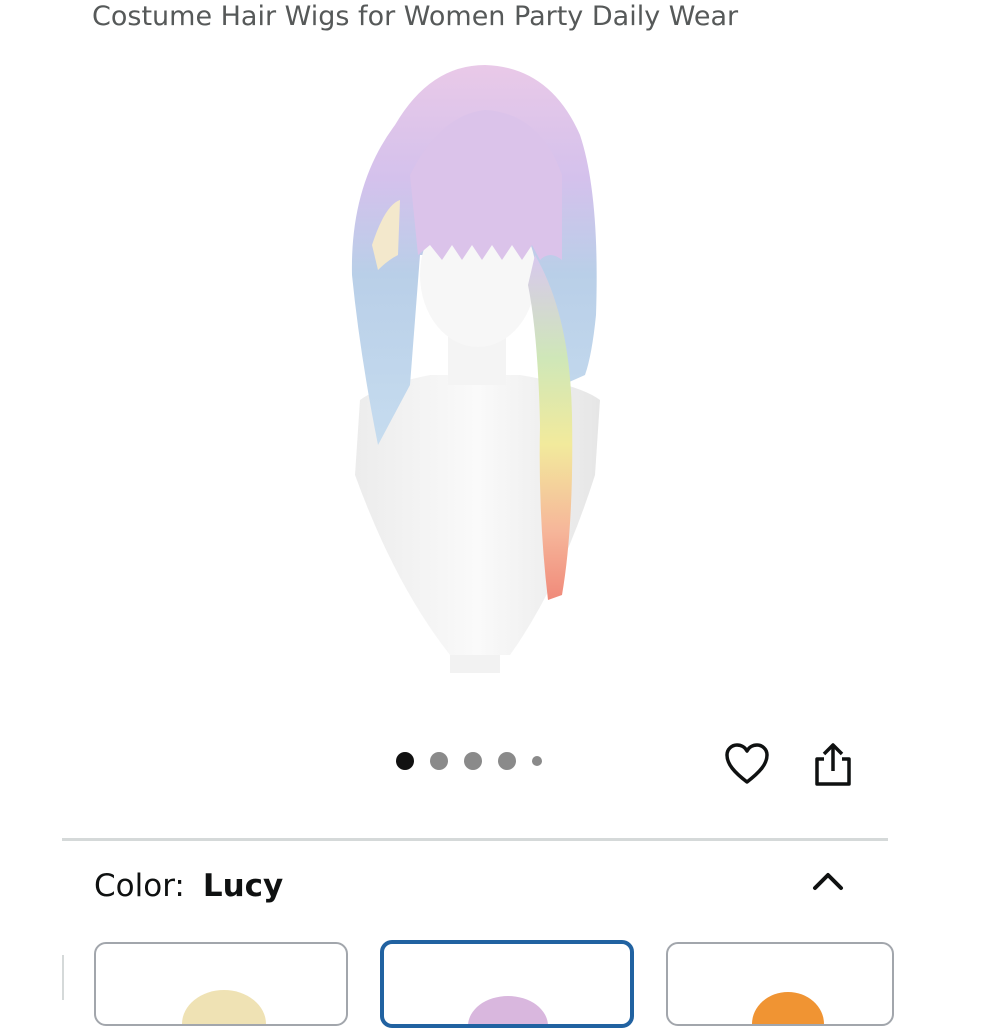  I want to click on heart-icon, so click(747, 764).